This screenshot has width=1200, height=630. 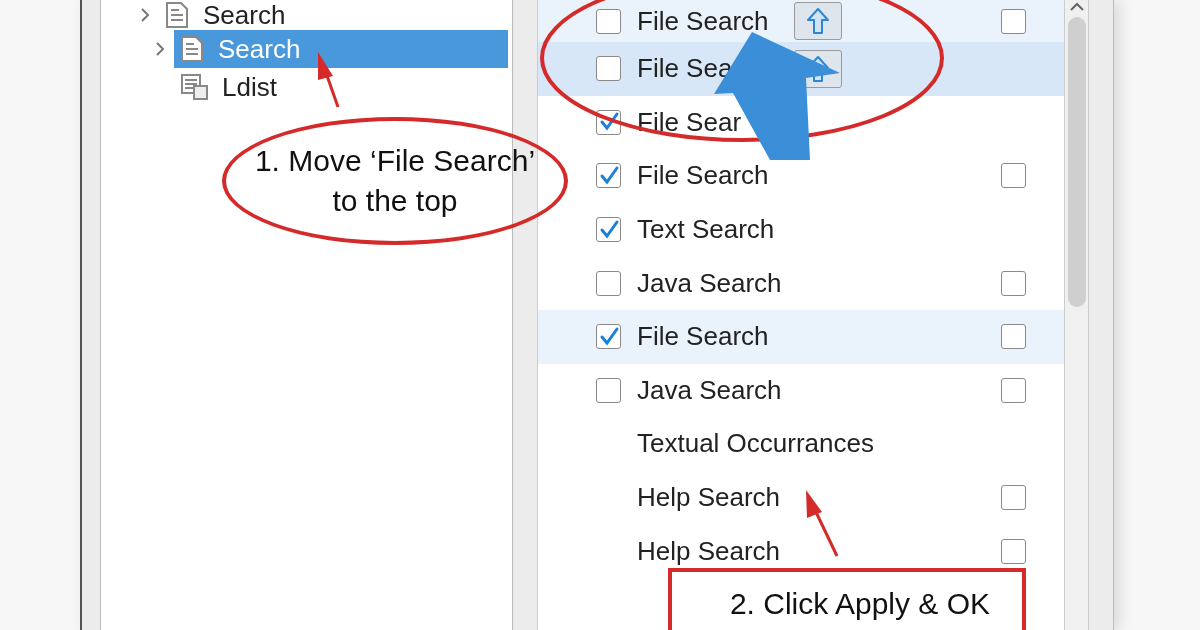 I want to click on document-icon, so click(x=193, y=49).